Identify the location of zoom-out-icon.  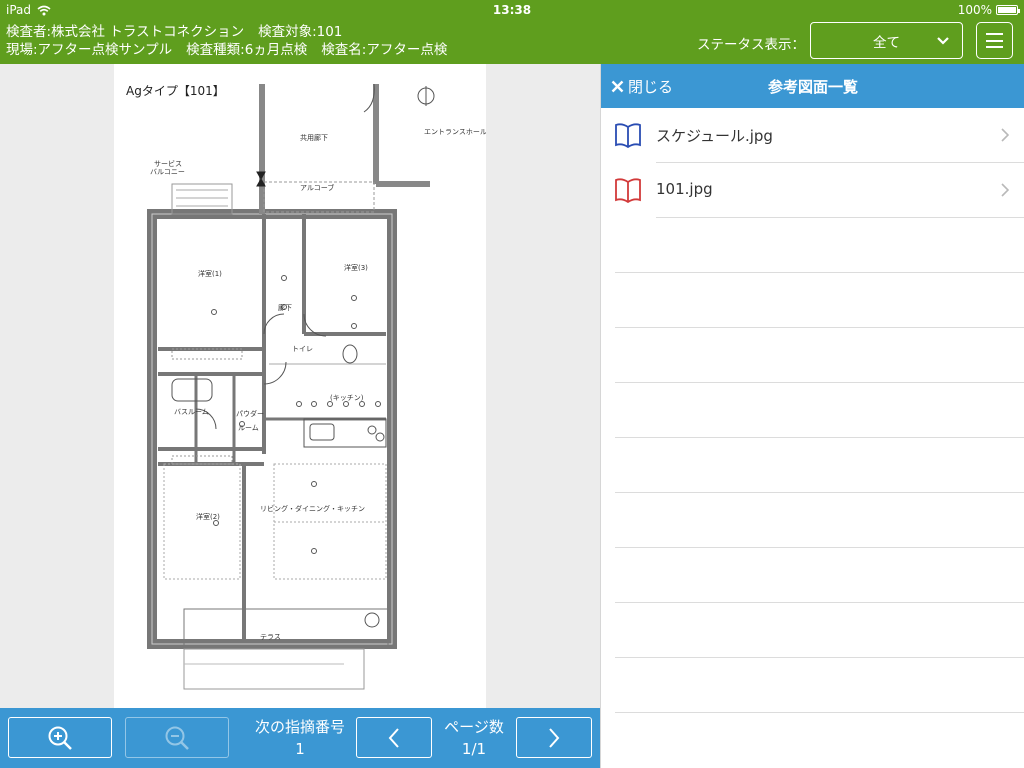
(177, 738).